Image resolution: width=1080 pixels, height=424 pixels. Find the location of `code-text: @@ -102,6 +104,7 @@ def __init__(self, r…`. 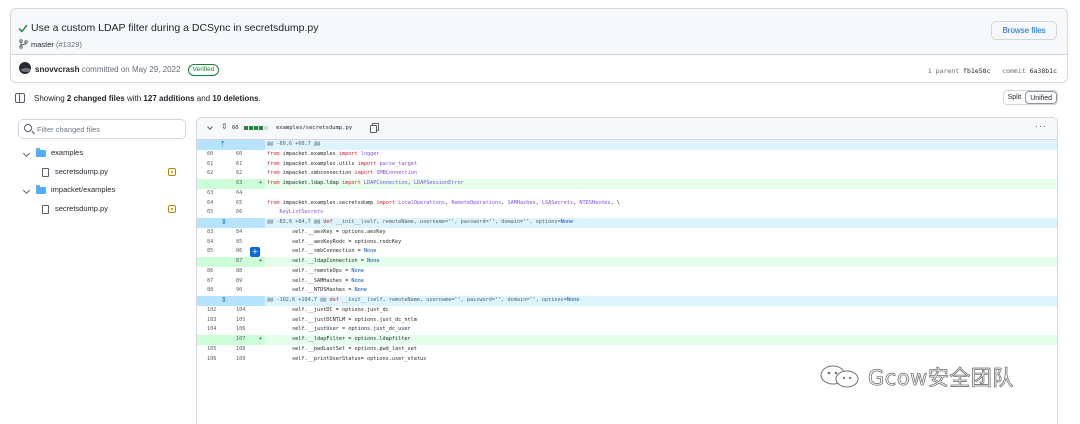

code-text: @@ -102,6 +104,7 @@ def __init__(self, r… is located at coordinates (423, 300).